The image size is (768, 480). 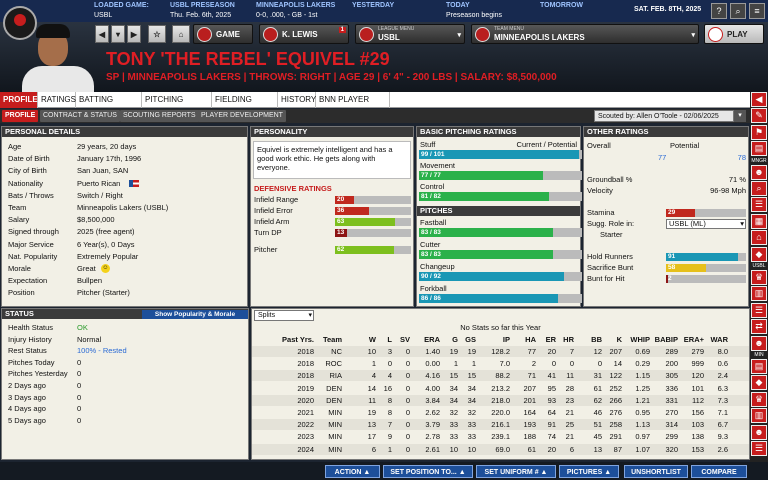 I want to click on column-header: Team, so click(x=329, y=339).